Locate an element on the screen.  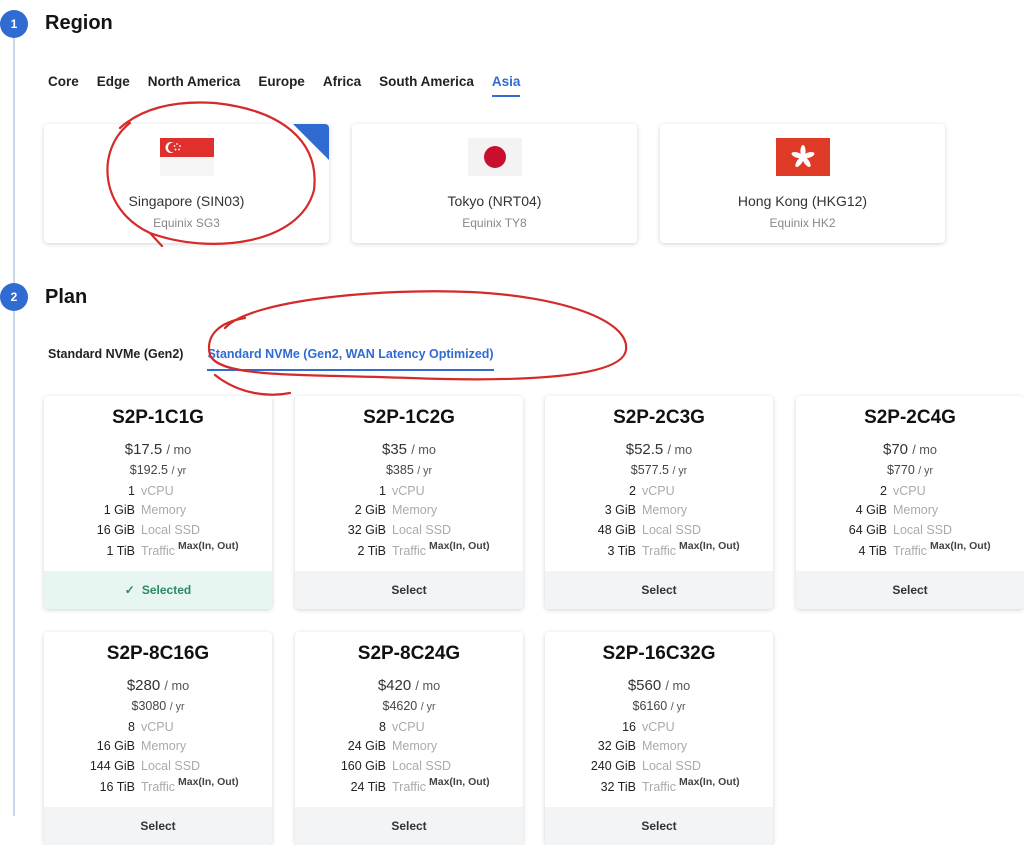
region-section-title: Region is located at coordinates (79, 23).